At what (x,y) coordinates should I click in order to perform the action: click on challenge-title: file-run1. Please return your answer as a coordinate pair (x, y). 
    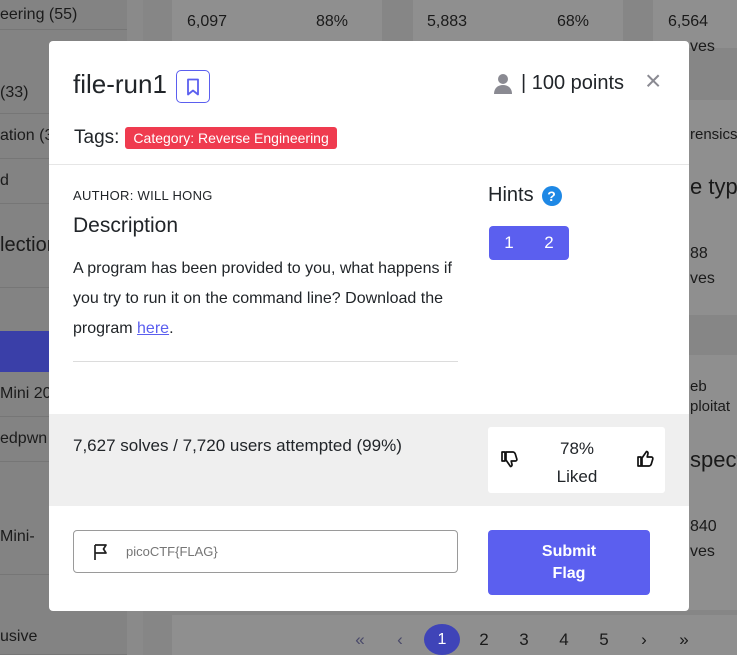
    Looking at the image, I should click on (120, 84).